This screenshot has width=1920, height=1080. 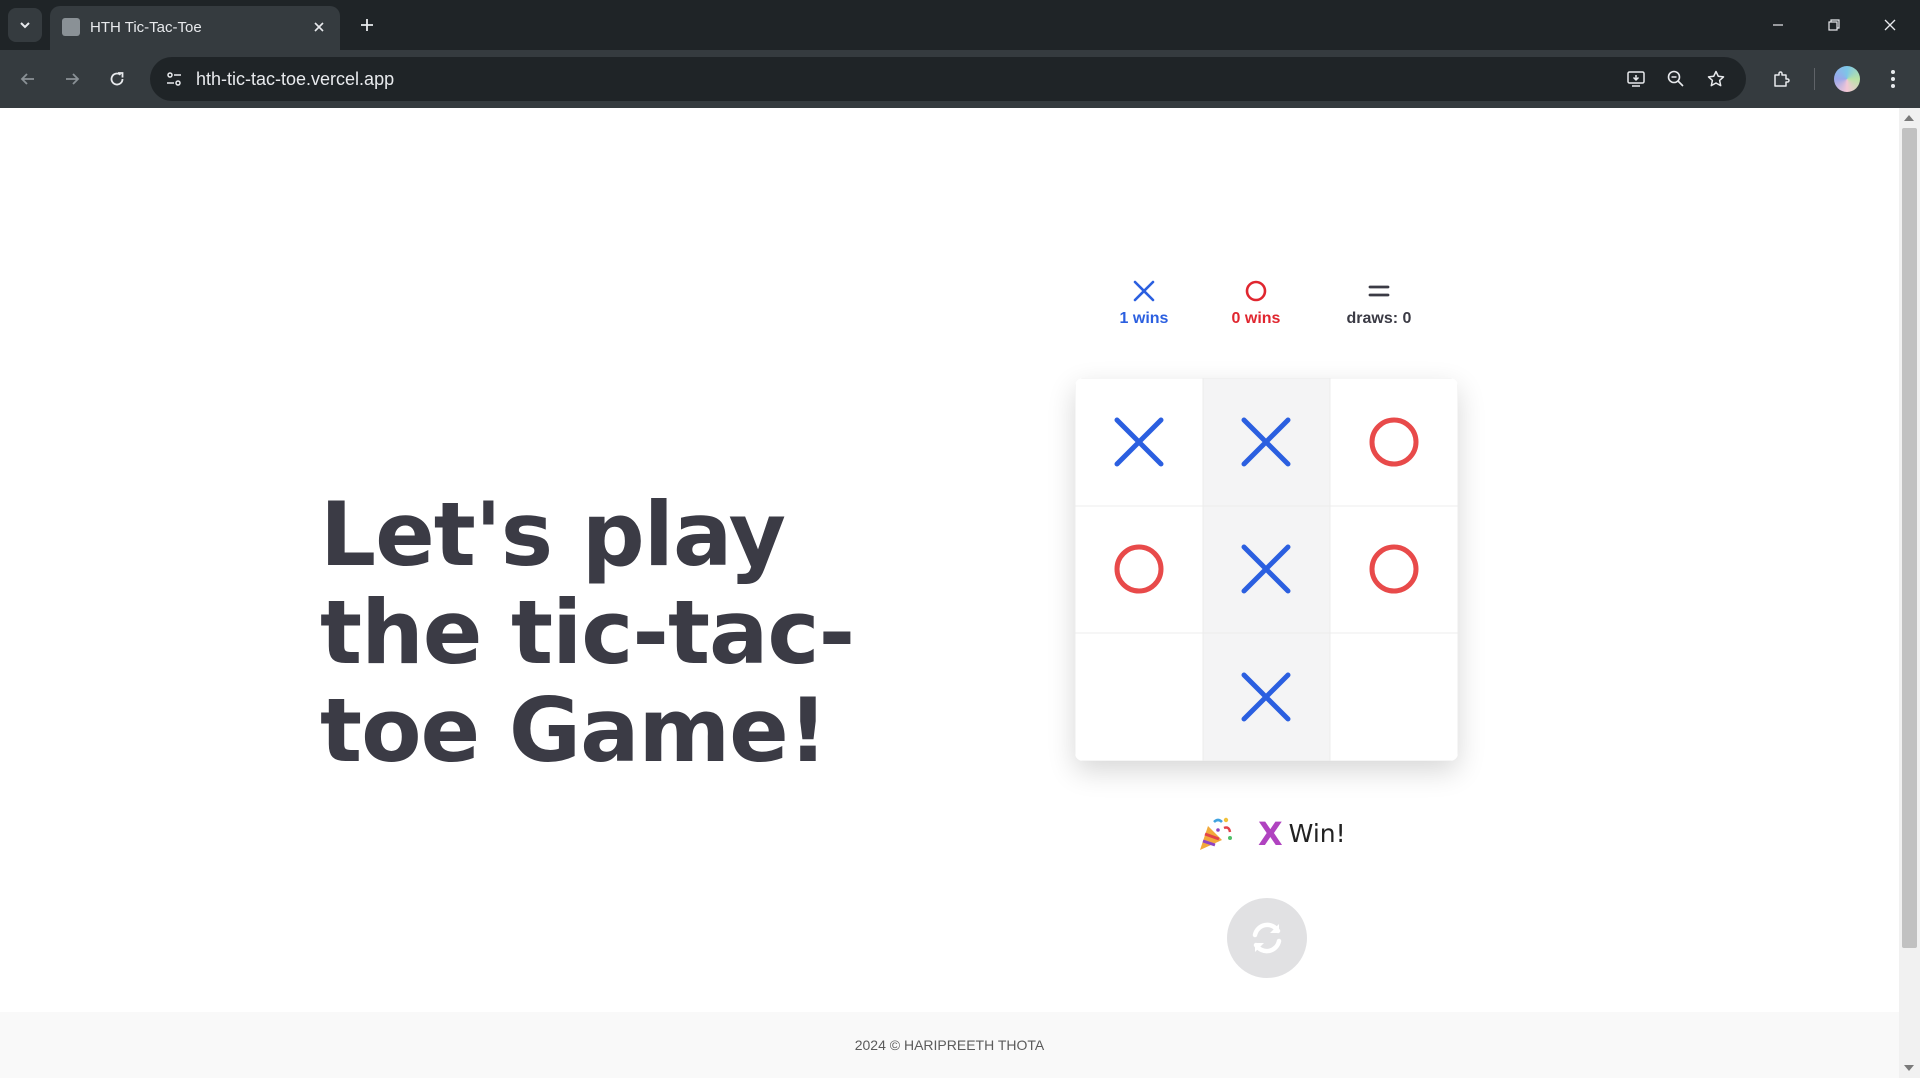 I want to click on browser-menu-button, so click(x=1893, y=79).